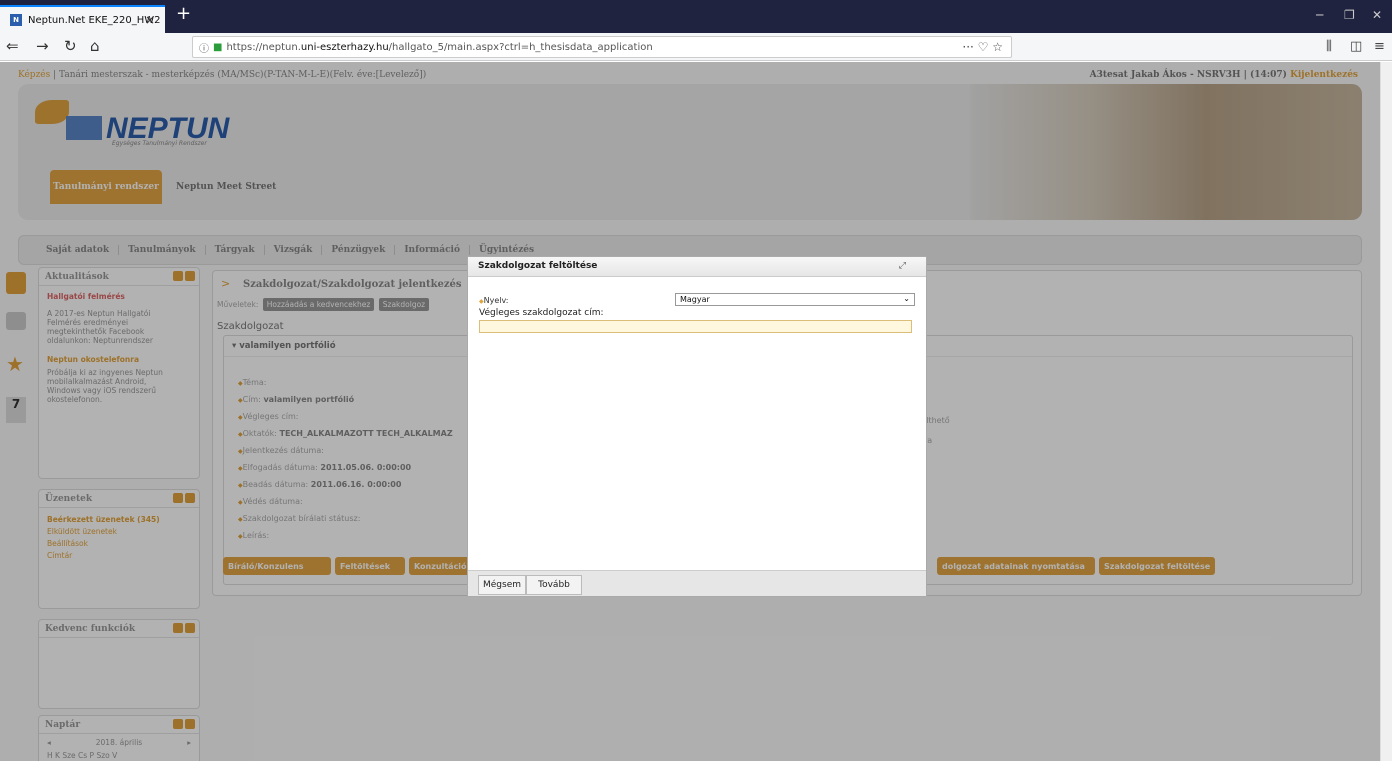 This screenshot has height=761, width=1392. What do you see at coordinates (697, 267) in the screenshot?
I see `dialog-header: Szakdolgozat feltöltése ⤢` at bounding box center [697, 267].